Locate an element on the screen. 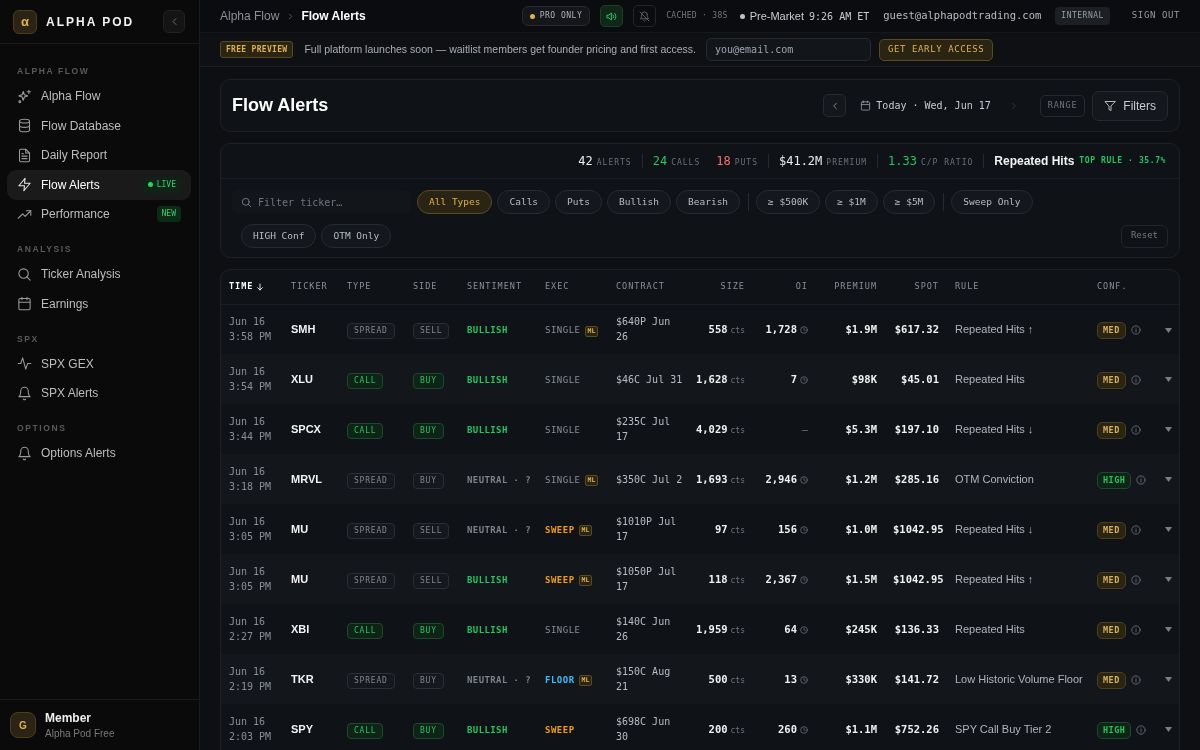 The height and width of the screenshot is (750, 1200). notification-toggle-button is located at coordinates (645, 16).